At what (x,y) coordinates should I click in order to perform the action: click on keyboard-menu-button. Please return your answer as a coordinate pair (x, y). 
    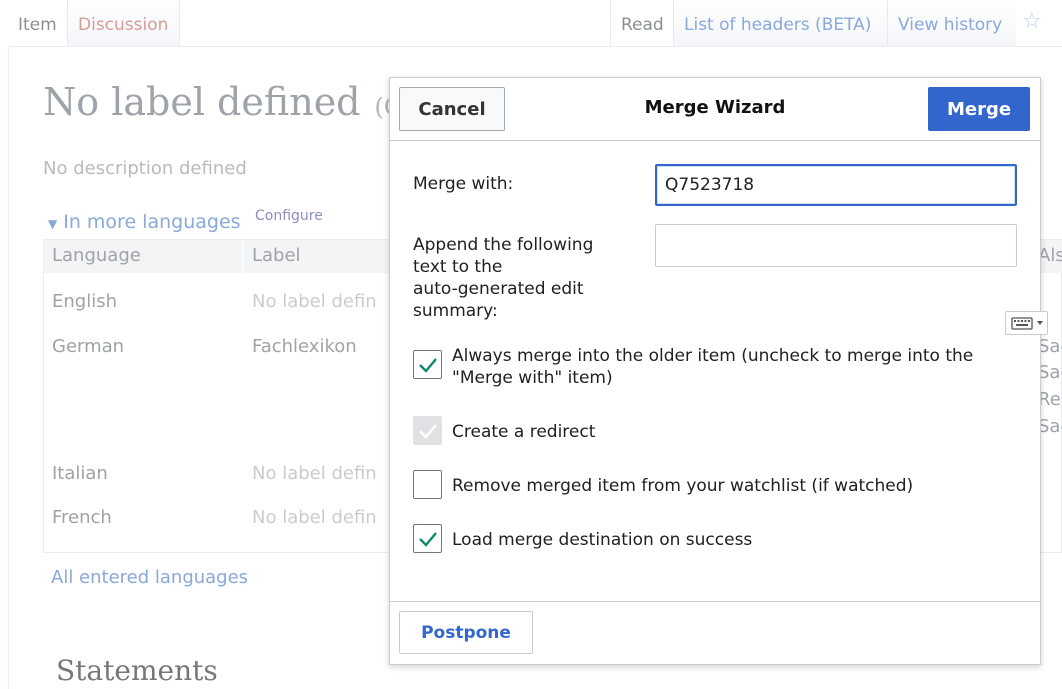
    Looking at the image, I should click on (1026, 323).